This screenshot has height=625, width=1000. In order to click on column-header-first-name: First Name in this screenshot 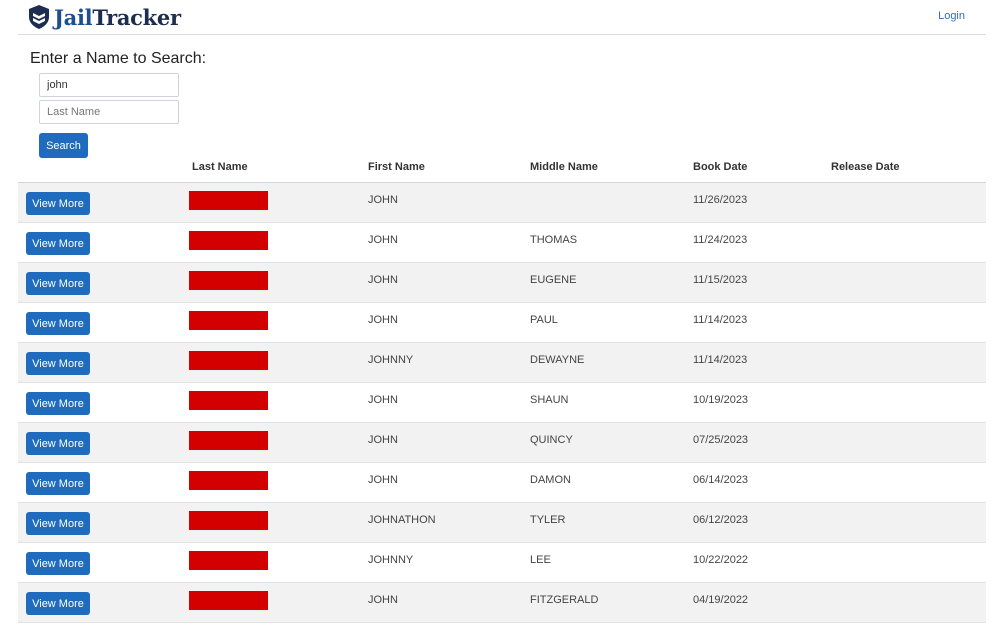, I will do `click(396, 167)`.